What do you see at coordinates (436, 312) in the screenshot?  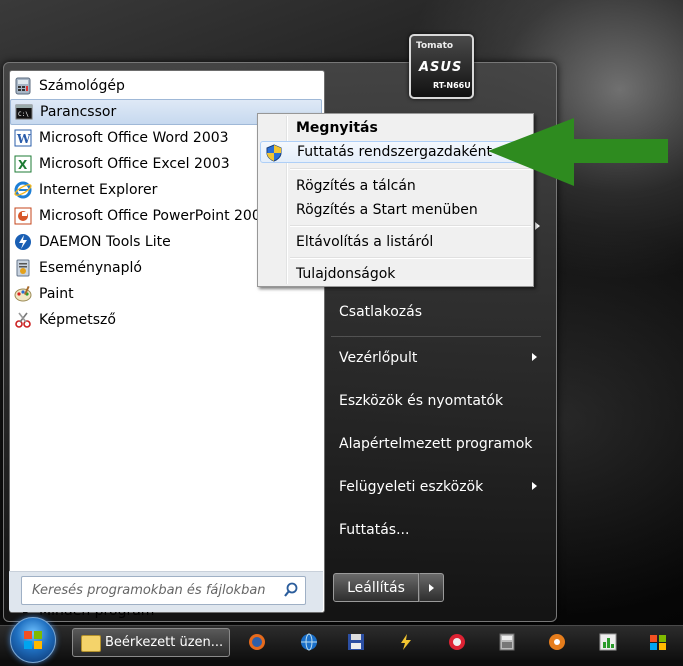 I see `right-item-connect: Csatlakozás` at bounding box center [436, 312].